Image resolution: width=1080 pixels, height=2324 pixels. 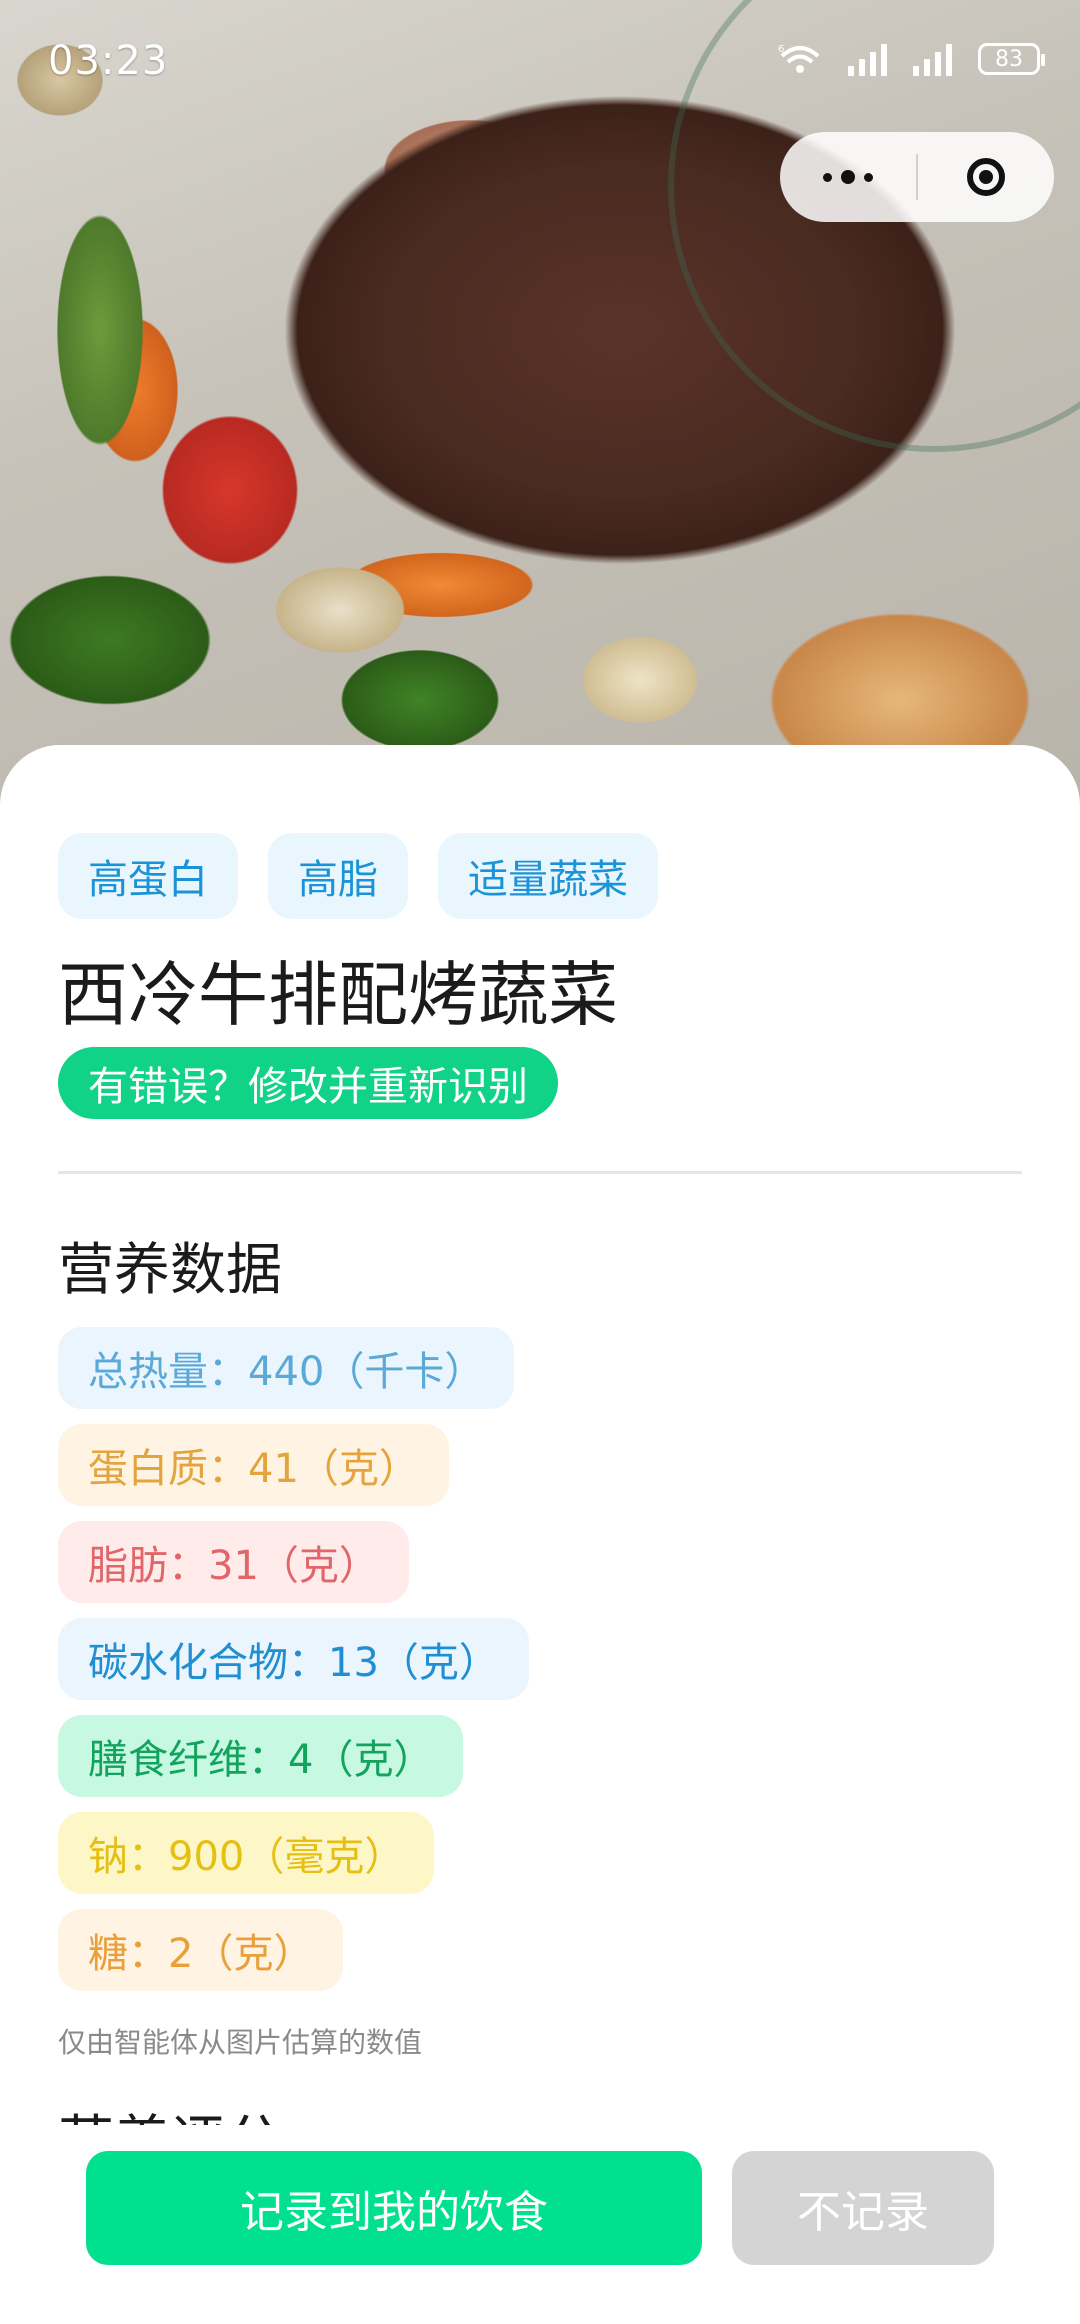 What do you see at coordinates (394, 2208) in the screenshot?
I see `record-diet-button: 记录到我的饮食` at bounding box center [394, 2208].